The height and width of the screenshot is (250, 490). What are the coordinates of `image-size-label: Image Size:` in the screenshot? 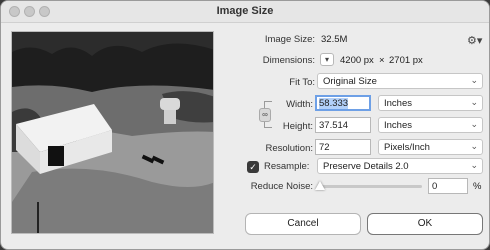 It's located at (289, 39).